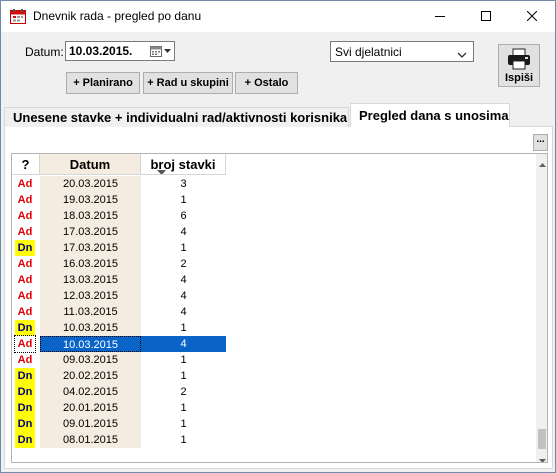  What do you see at coordinates (542, 439) in the screenshot?
I see `scrollbar-thumb` at bounding box center [542, 439].